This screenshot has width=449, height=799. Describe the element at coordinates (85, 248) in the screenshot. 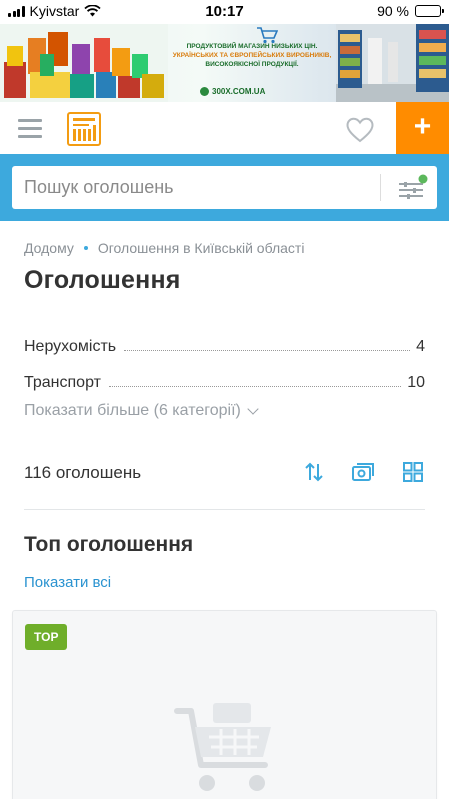

I see `breadcrumb-separator` at that location.